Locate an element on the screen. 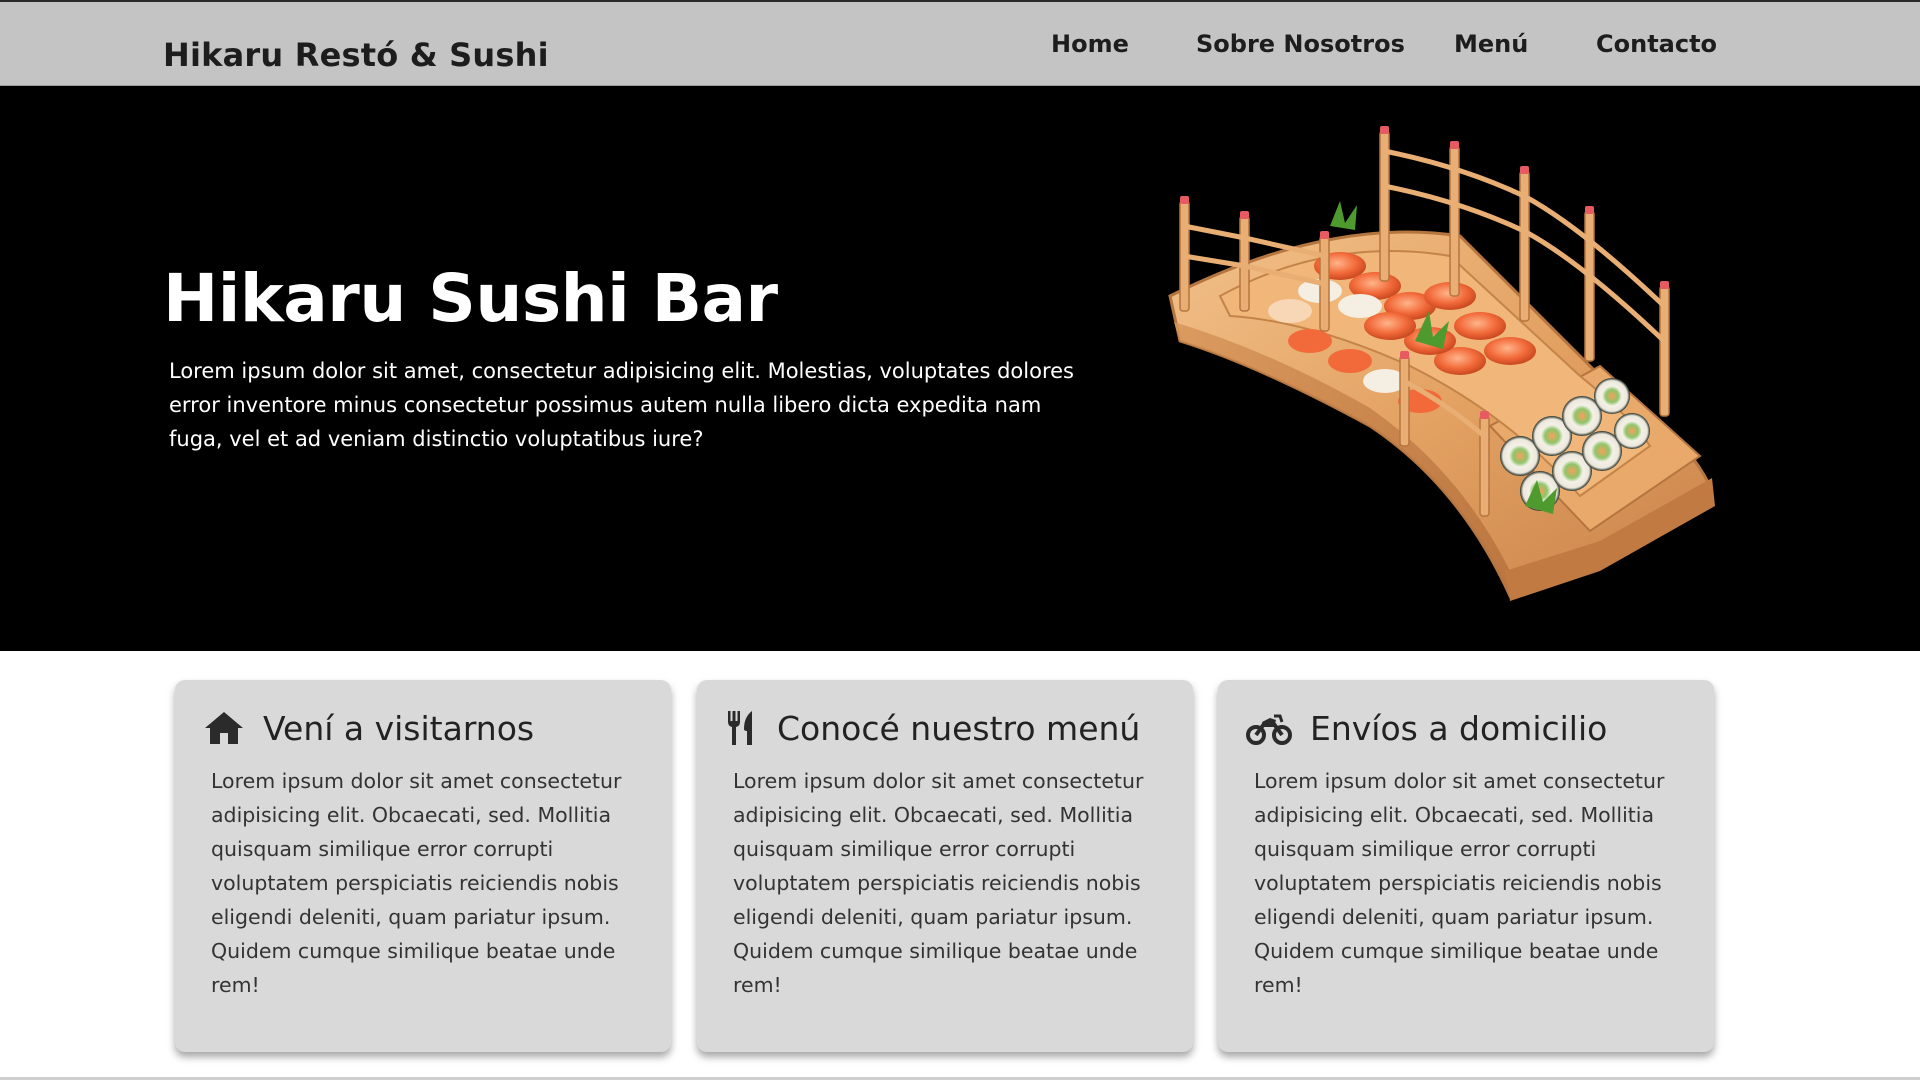 The image size is (1920, 1080). nav-link-home: Home is located at coordinates (1090, 44).